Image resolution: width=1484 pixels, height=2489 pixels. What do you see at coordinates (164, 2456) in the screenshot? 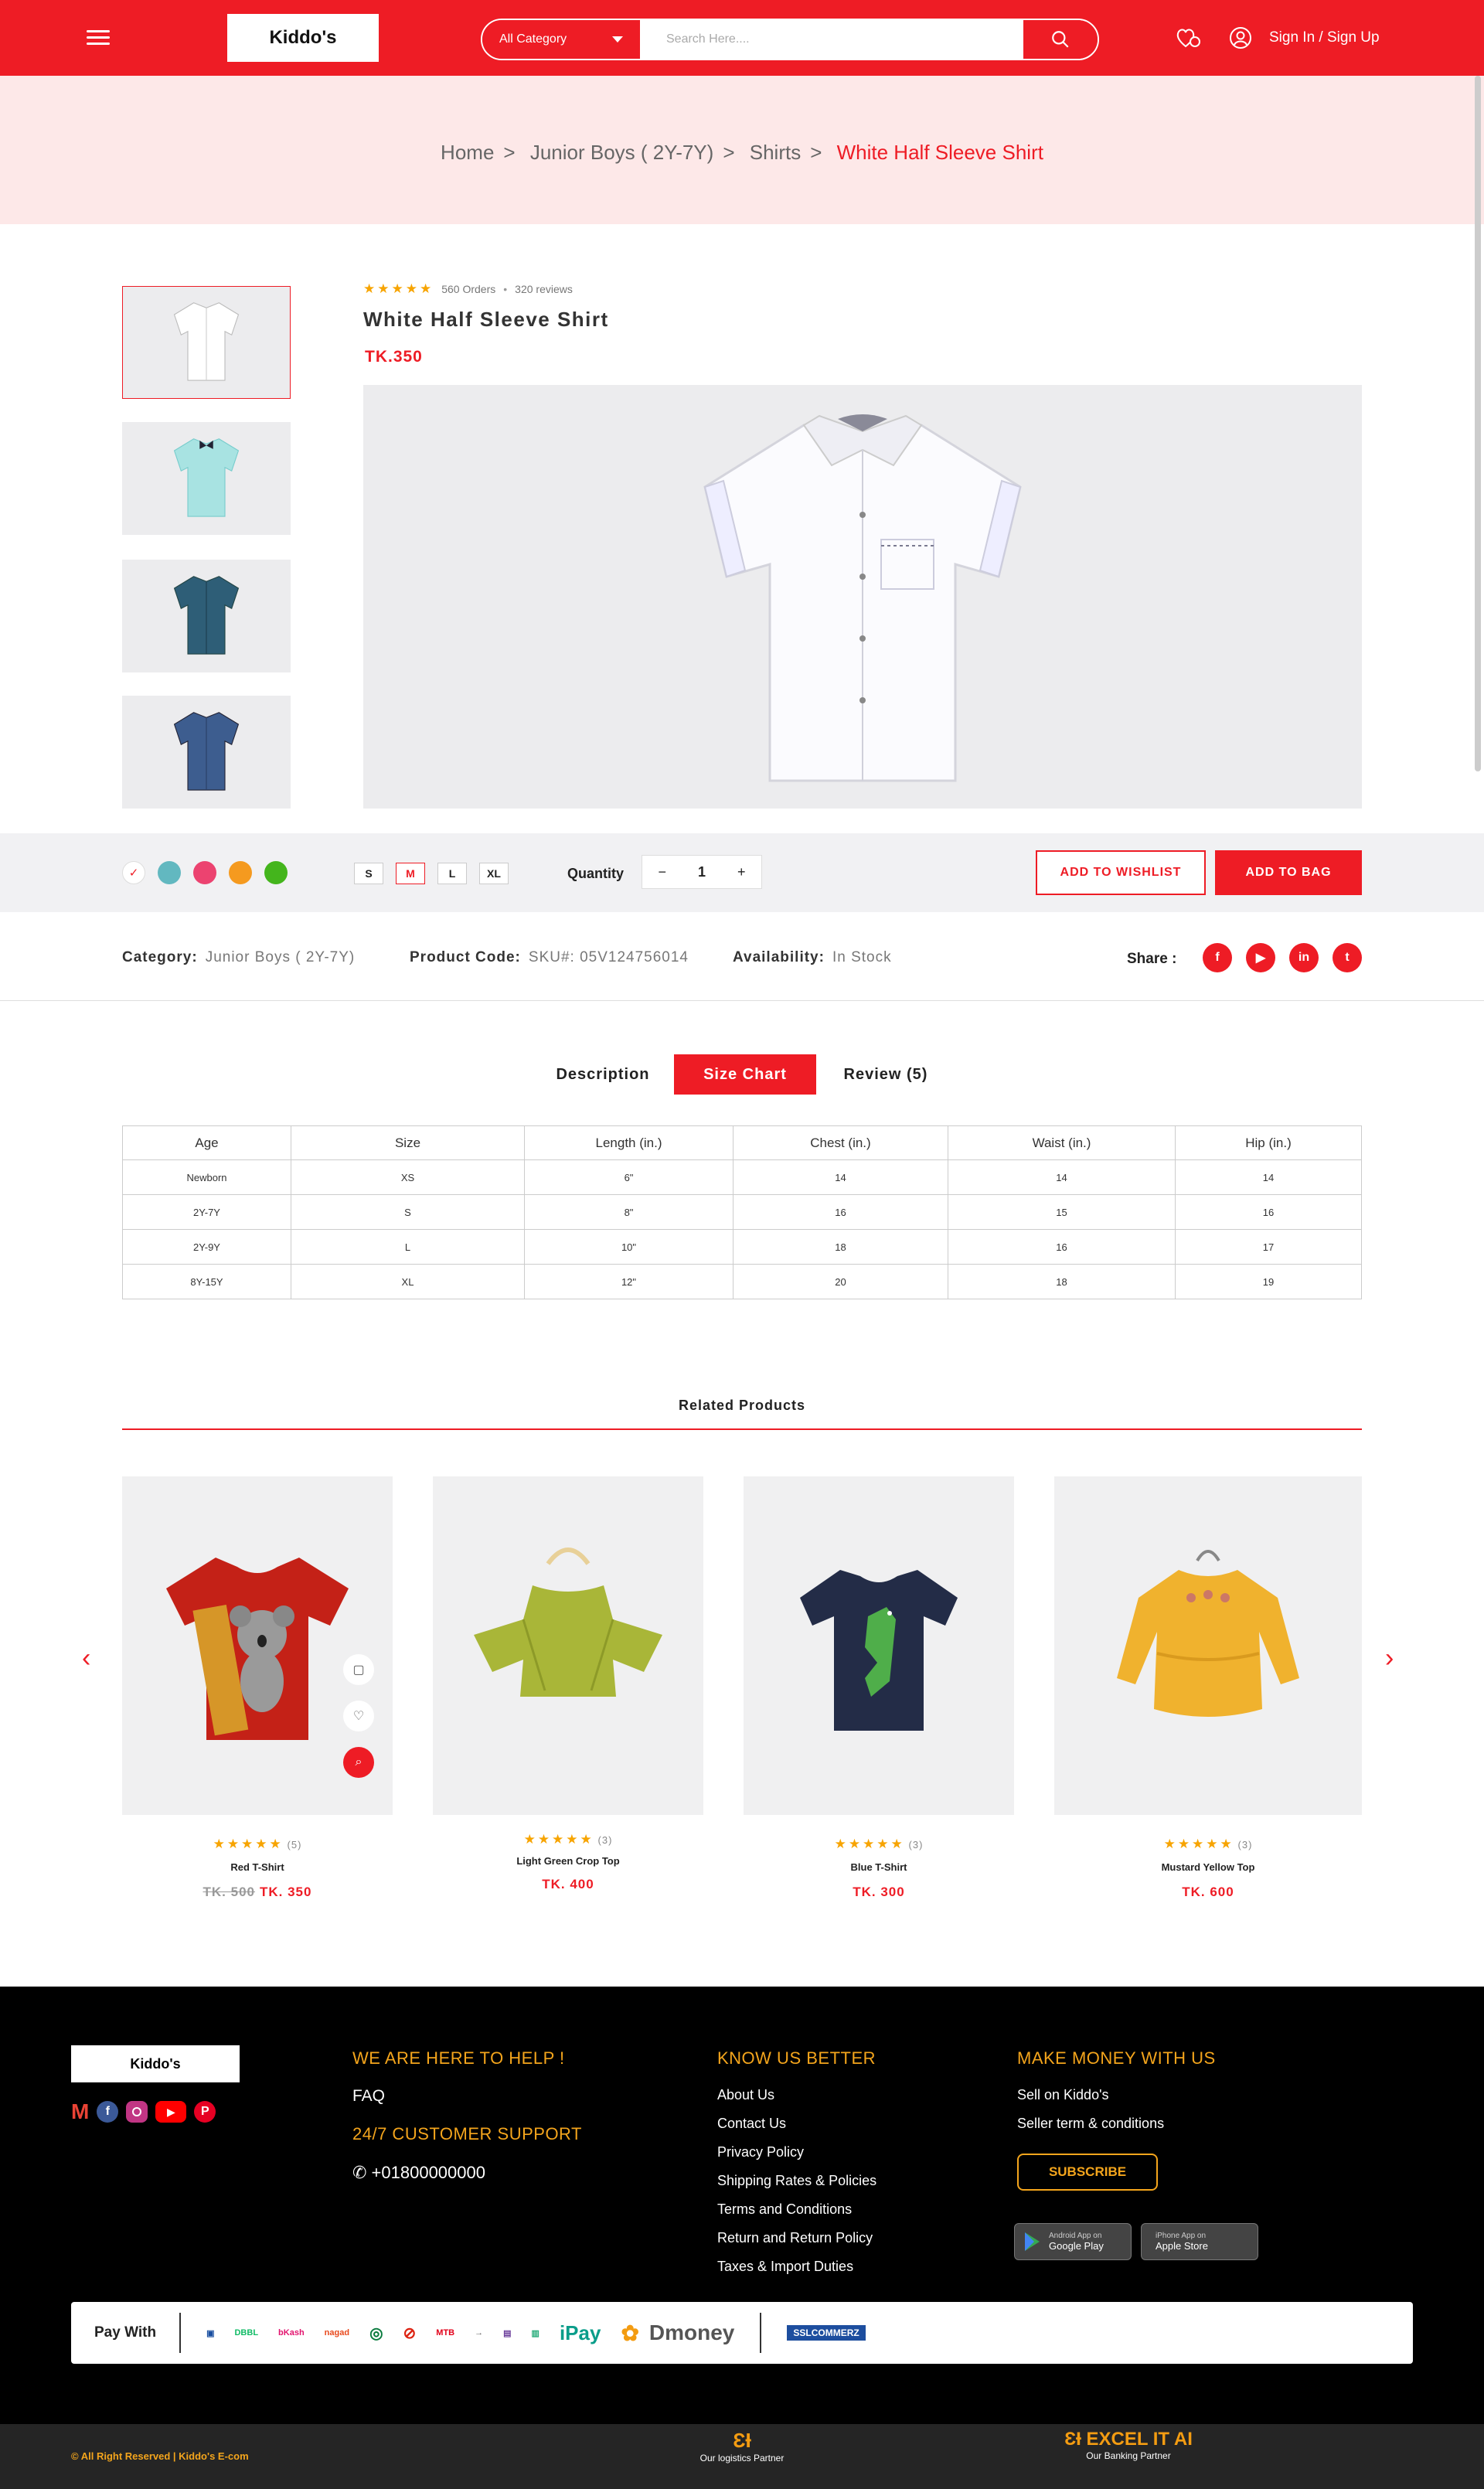
I see `copyright-text: All Right Reserved | Kiddo's E-com` at bounding box center [164, 2456].